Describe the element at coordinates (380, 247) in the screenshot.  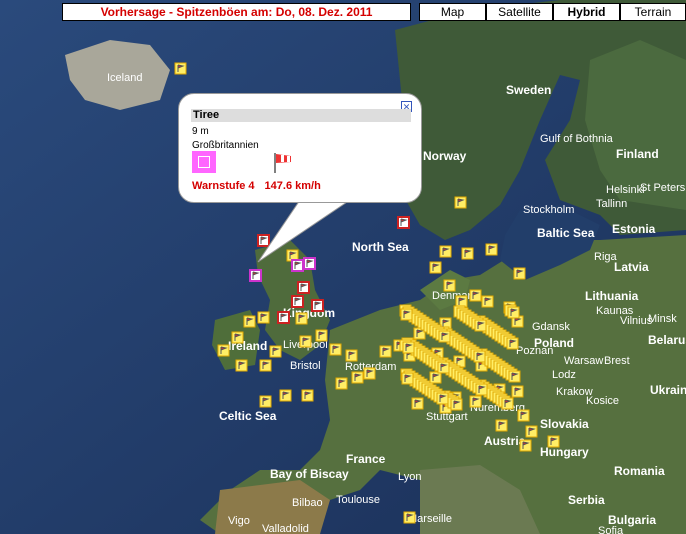
I see `map-label-north-sea: North Sea` at that location.